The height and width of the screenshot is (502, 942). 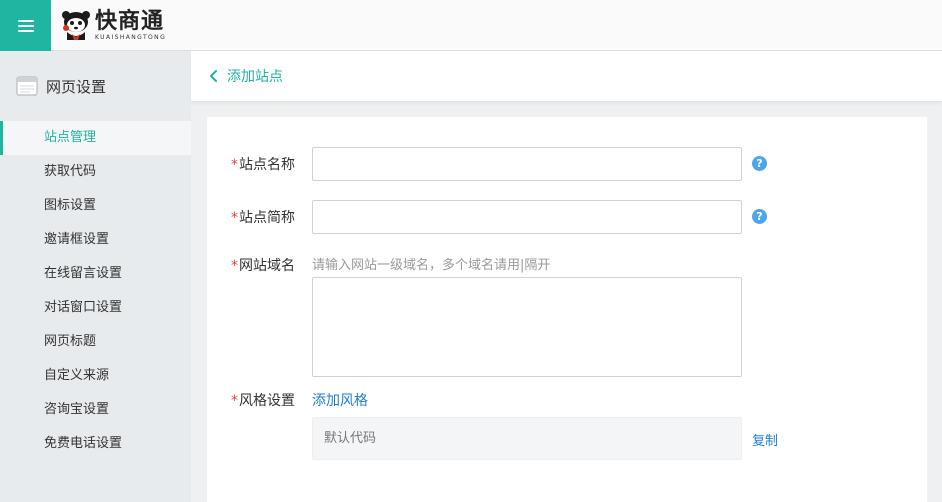 I want to click on site-short-name-input, so click(x=527, y=217).